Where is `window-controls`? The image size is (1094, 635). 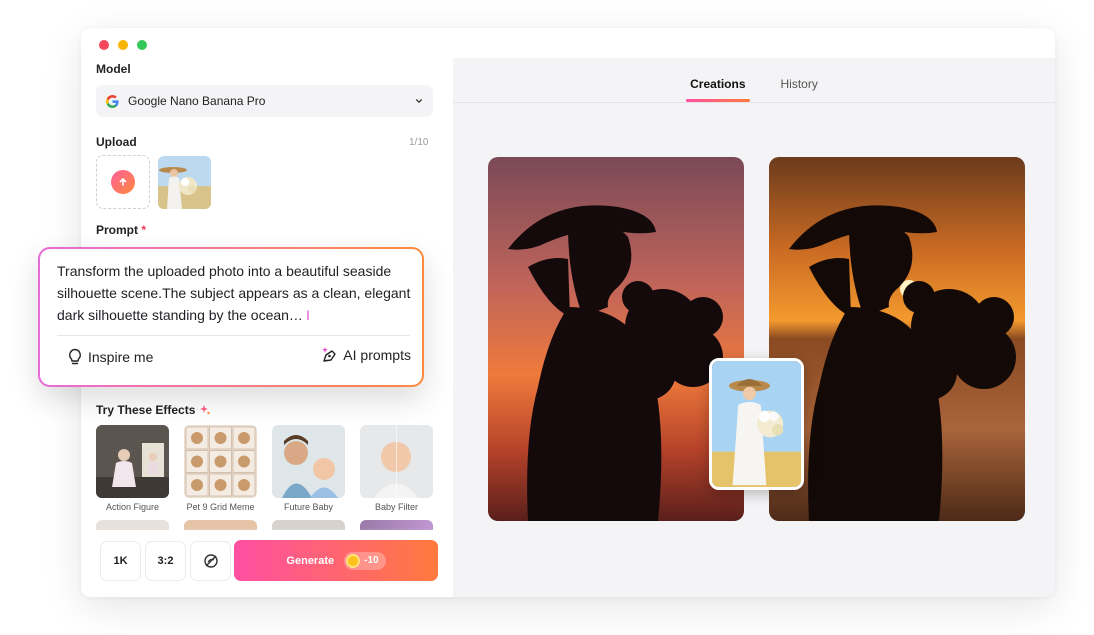 window-controls is located at coordinates (123, 45).